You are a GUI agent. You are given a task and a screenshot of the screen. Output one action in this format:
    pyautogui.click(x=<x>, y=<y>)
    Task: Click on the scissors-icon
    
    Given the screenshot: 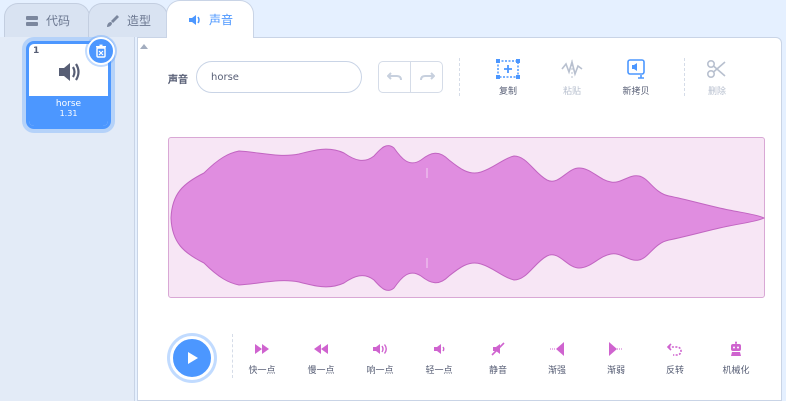 What is the action you would take?
    pyautogui.click(x=716, y=69)
    